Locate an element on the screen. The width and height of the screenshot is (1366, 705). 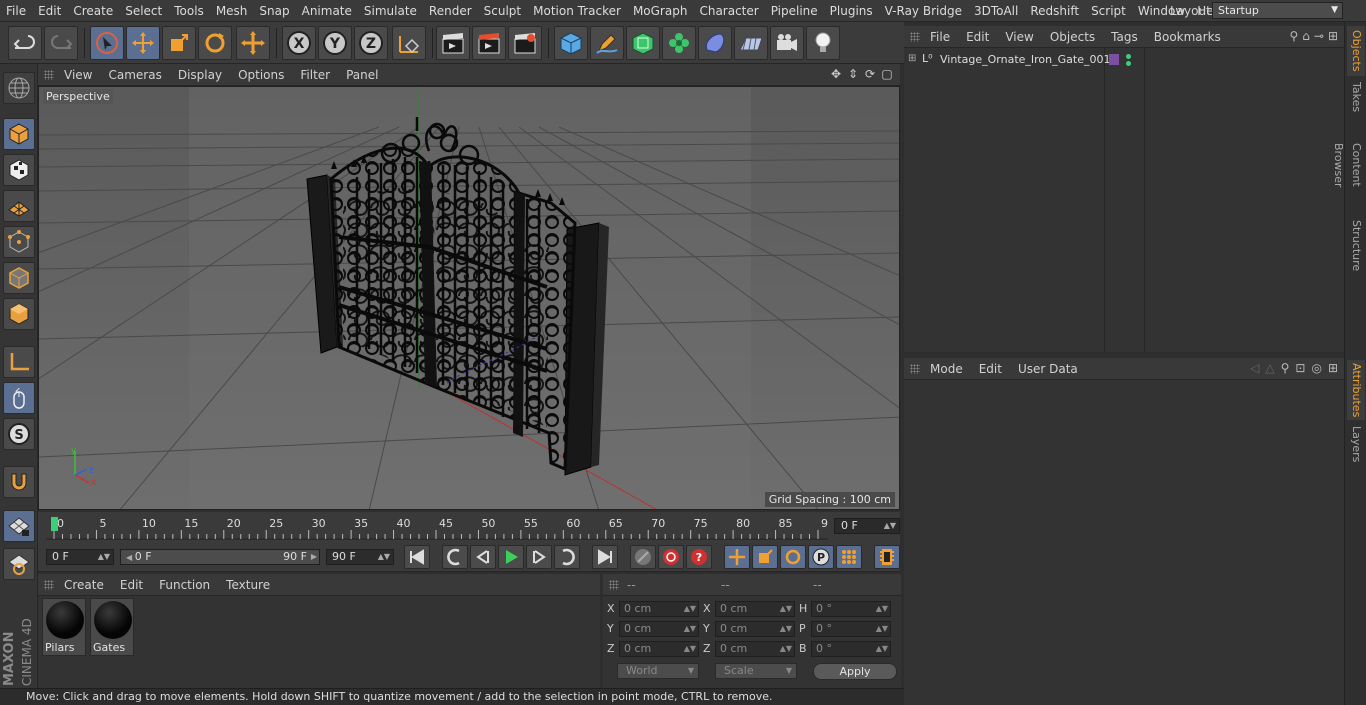
render-settings-button is located at coordinates (525, 43).